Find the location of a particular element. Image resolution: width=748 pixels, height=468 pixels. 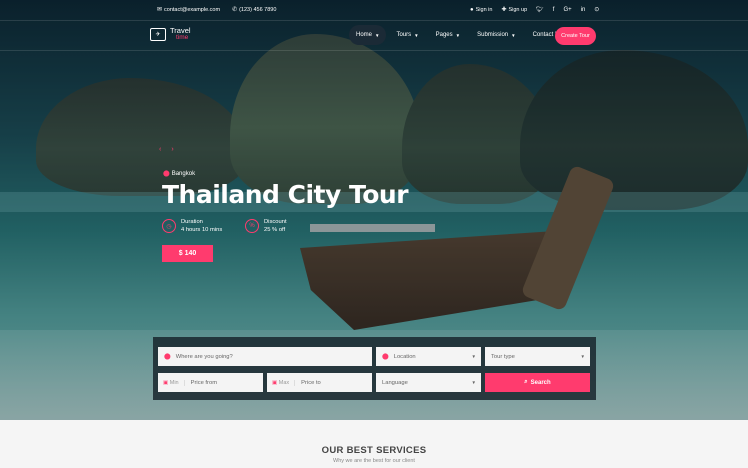

user-icon: ● is located at coordinates (472, 10).